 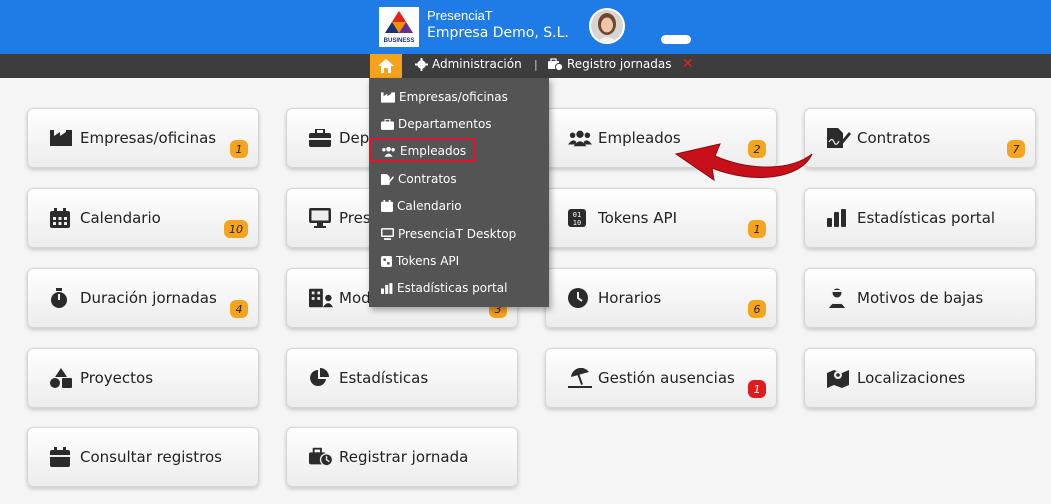 What do you see at coordinates (688, 64) in the screenshot?
I see `close-icon: ✕` at bounding box center [688, 64].